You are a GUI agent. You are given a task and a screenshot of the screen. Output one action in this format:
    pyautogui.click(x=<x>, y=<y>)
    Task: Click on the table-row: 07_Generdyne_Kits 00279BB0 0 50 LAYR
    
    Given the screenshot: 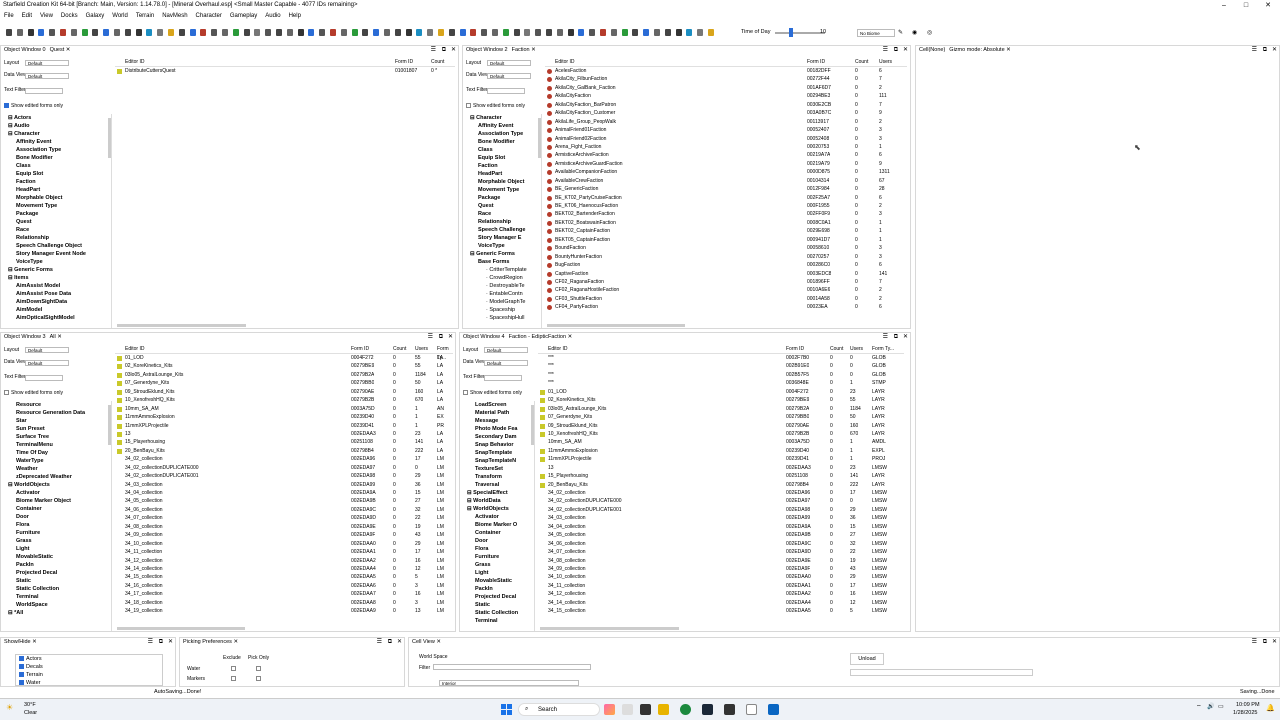 What is the action you would take?
    pyautogui.click(x=721, y=417)
    